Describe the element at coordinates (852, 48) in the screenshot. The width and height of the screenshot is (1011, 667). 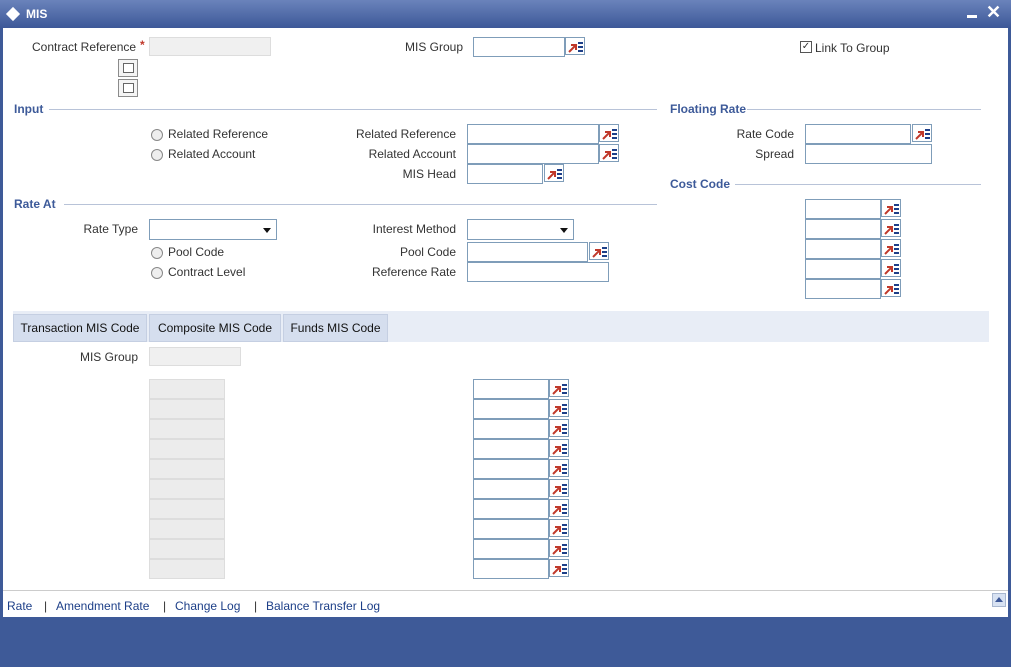
I see `link-to-group-label: Link To Group` at that location.